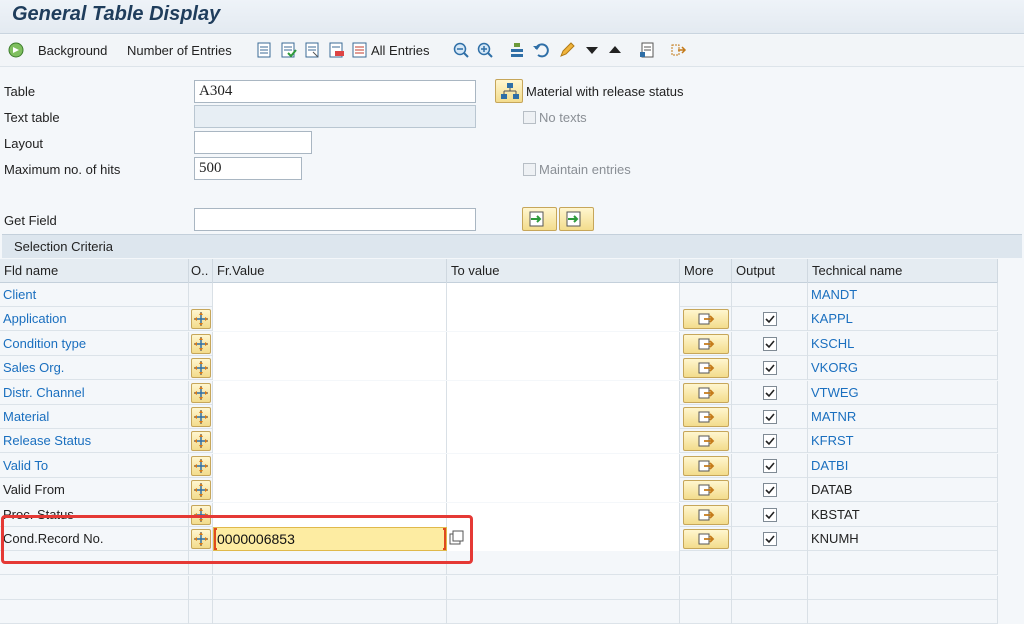 The height and width of the screenshot is (624, 1024). What do you see at coordinates (248, 168) in the screenshot?
I see `max-hits-input: 500` at bounding box center [248, 168].